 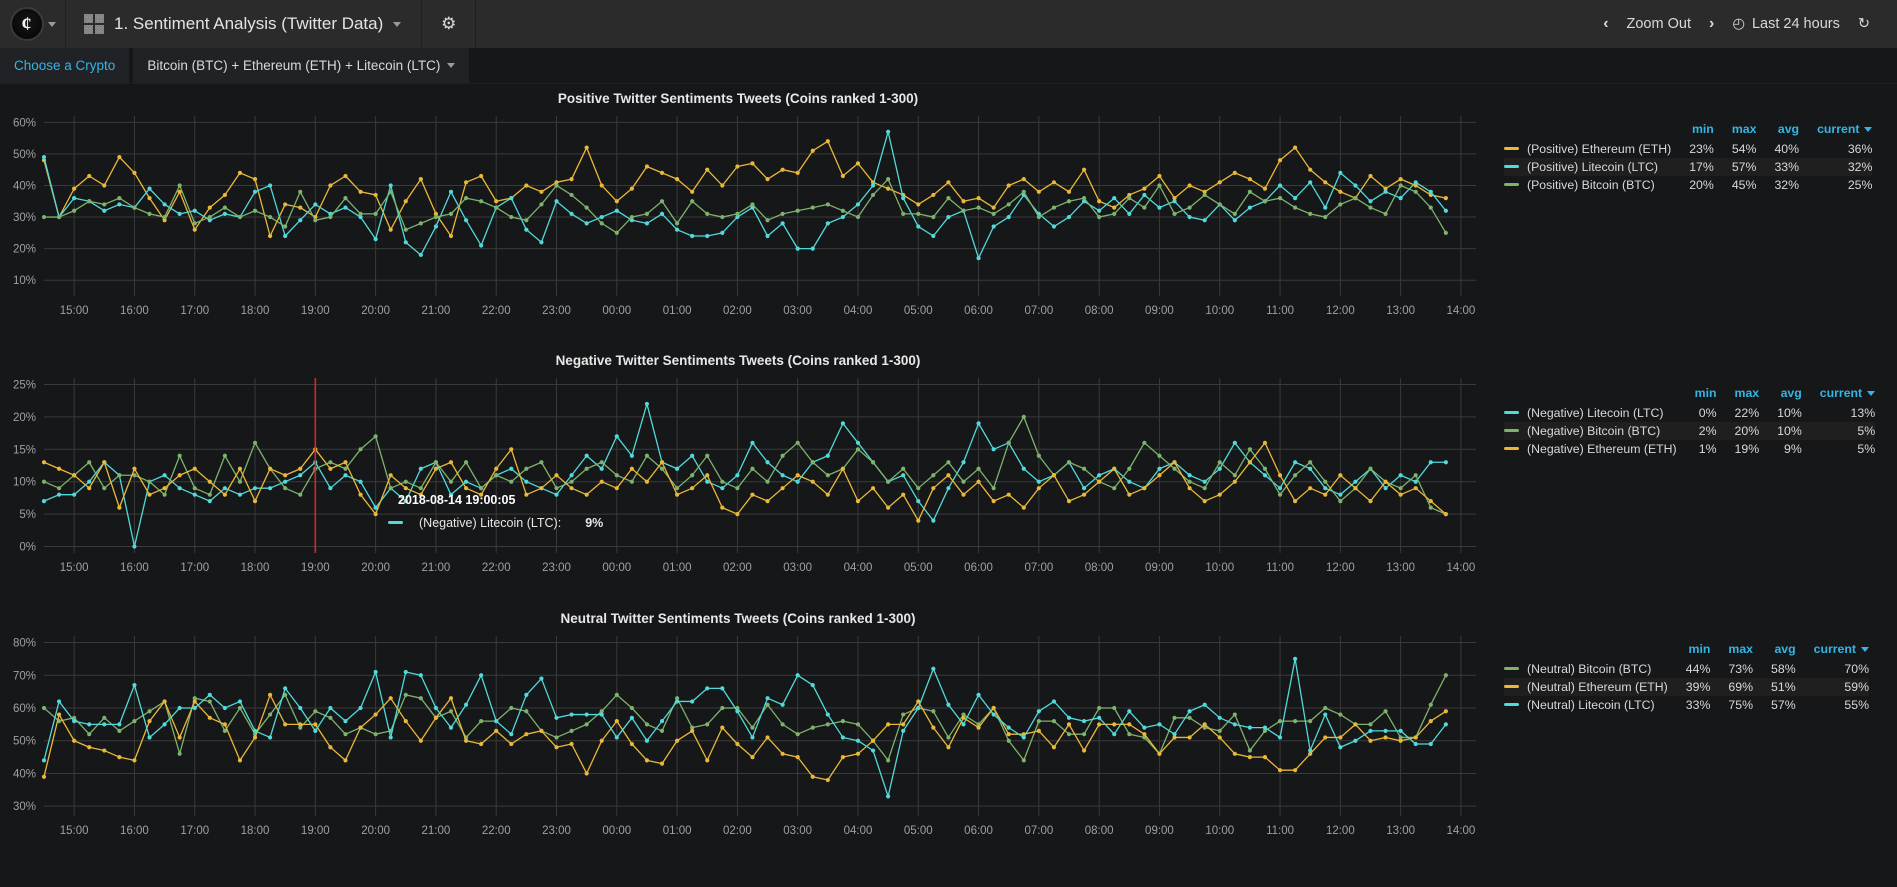 I want to click on legend-row: (Positive) Ethereum (ETH) 23% 54% 40% 36%, so click(x=1688, y=149).